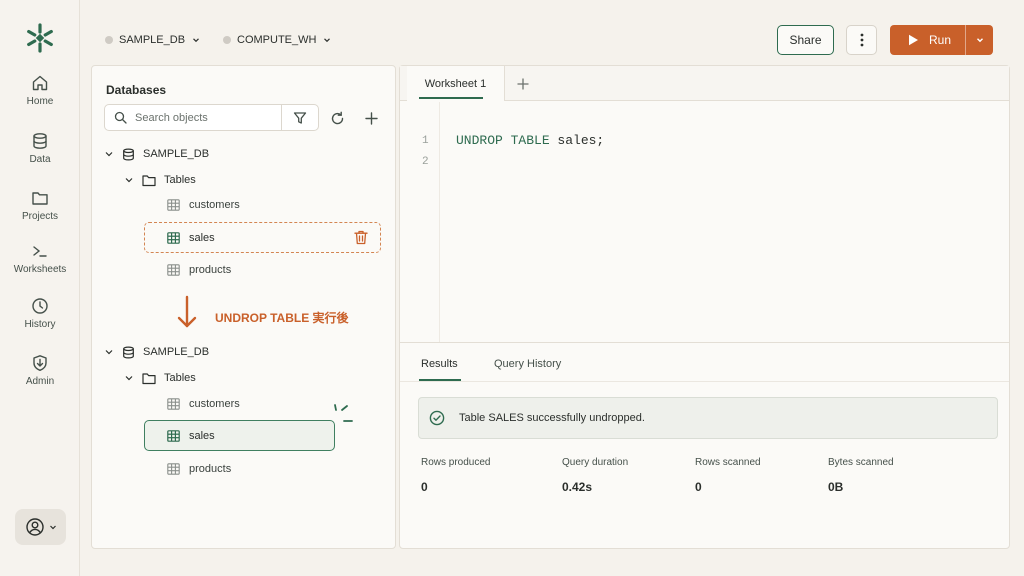 The height and width of the screenshot is (576, 1024). I want to click on run-button-group: Run, so click(941, 40).